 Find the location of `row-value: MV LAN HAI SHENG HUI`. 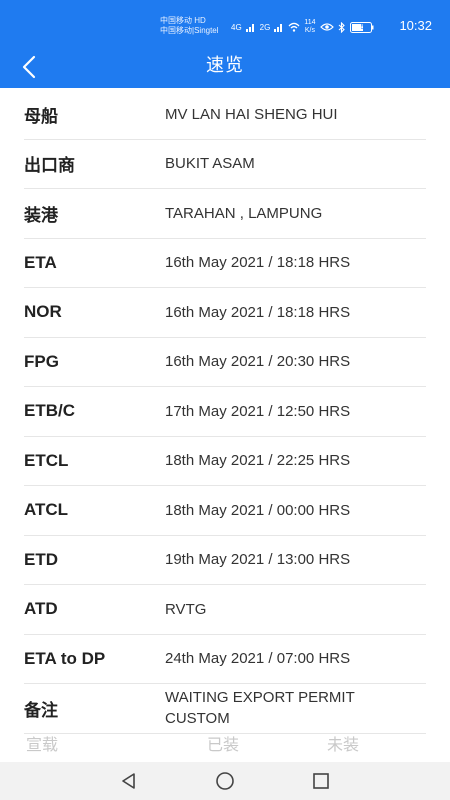

row-value: MV LAN HAI SHENG HUI is located at coordinates (251, 114).